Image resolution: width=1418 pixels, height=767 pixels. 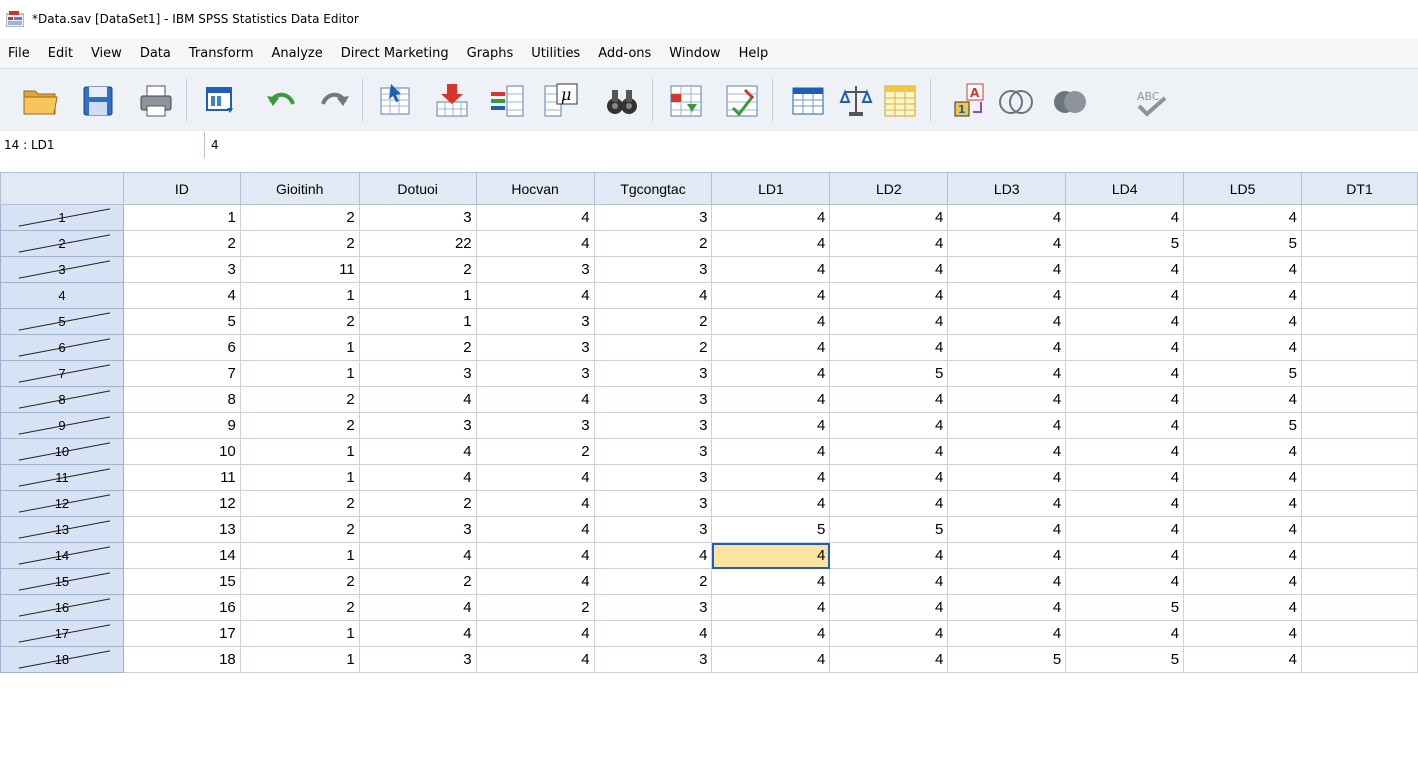 What do you see at coordinates (62, 425) in the screenshot?
I see `row-header: 9` at bounding box center [62, 425].